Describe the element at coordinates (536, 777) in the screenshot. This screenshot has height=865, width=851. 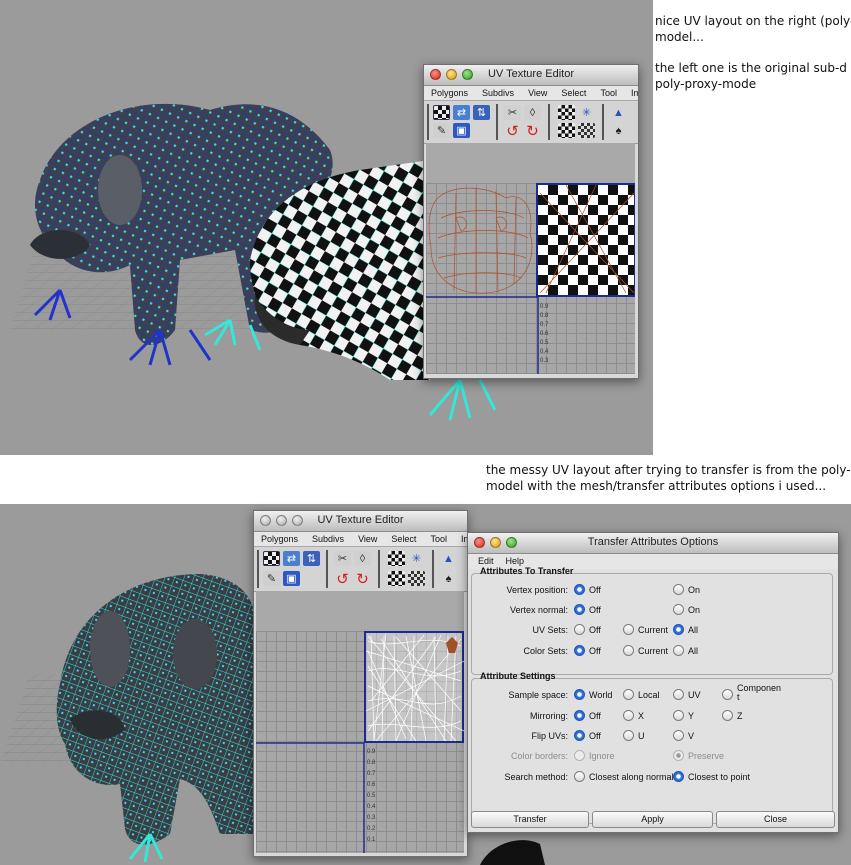
I see `search-method-label: Search method:` at that location.